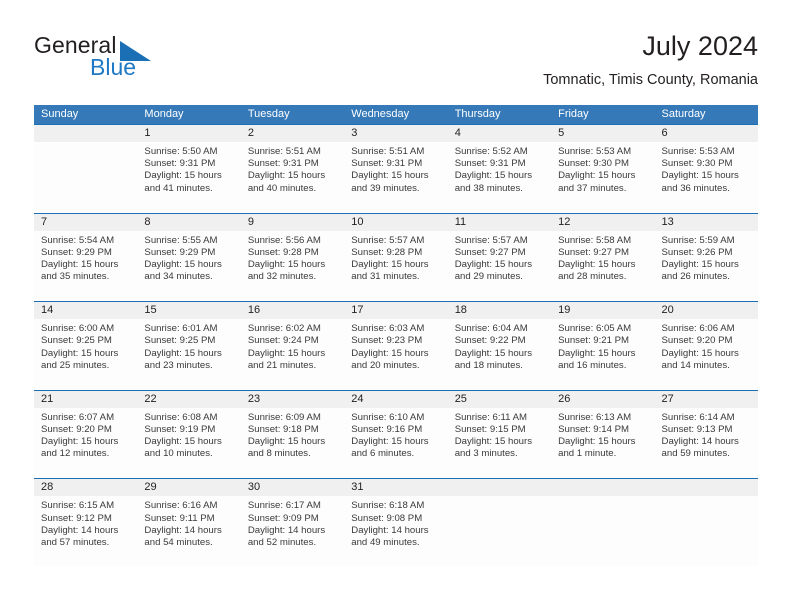 This screenshot has width=792, height=612. Describe the element at coordinates (395, 310) in the screenshot. I see `day-number: 17` at that location.